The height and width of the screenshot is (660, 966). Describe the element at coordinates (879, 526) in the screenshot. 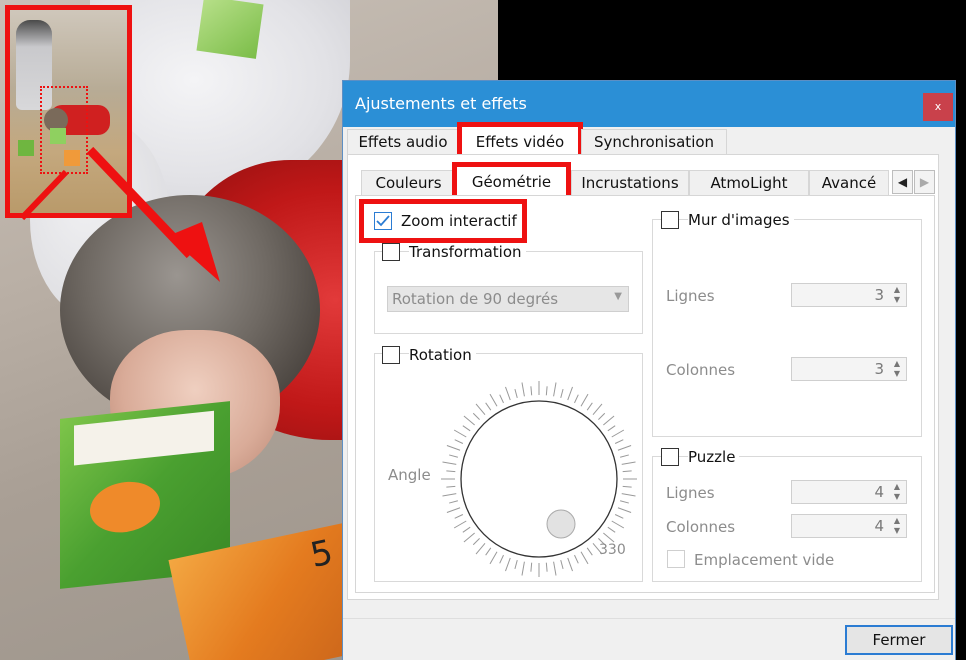

I see `puzzle-cols-value: 4` at that location.